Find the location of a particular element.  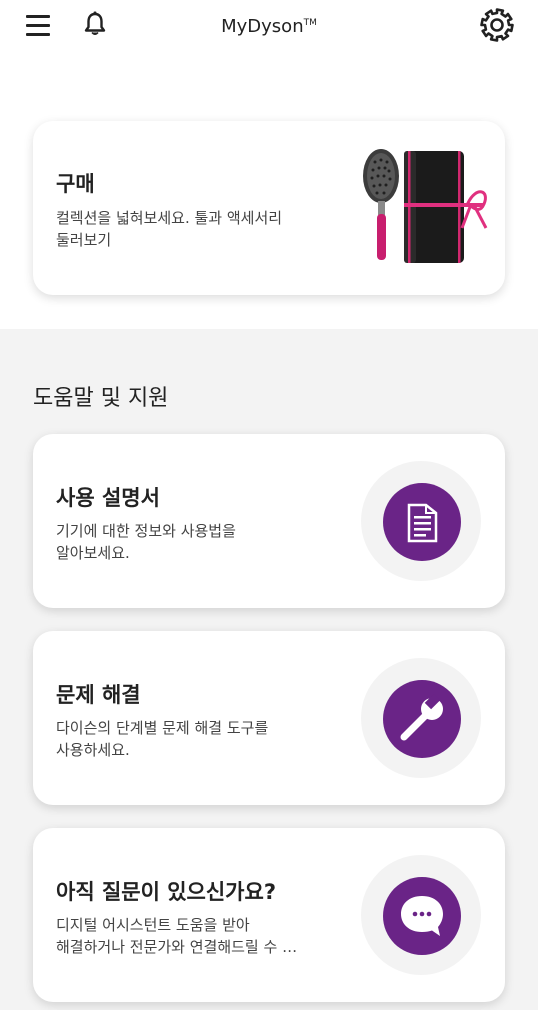

troubleshooting-description: 다이슨의 단계별 문제 해결 도구를 사용하세요. is located at coordinates (162, 739).